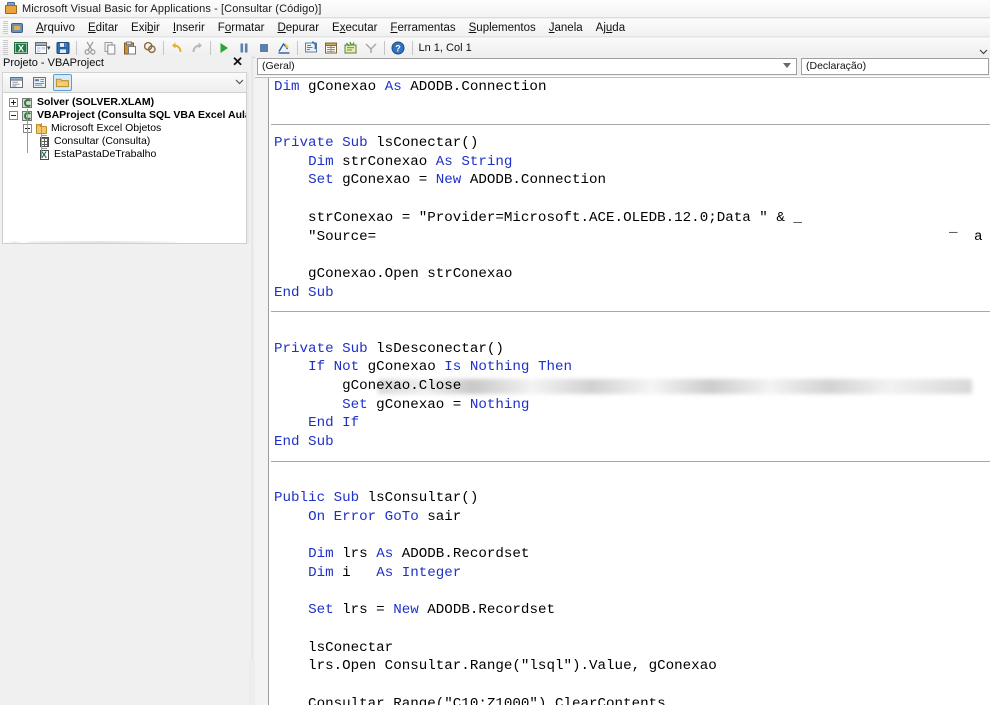 This screenshot has height=705, width=990. What do you see at coordinates (632, 87) in the screenshot?
I see `code-line: Dim gConexao As ADODB.Connection` at bounding box center [632, 87].